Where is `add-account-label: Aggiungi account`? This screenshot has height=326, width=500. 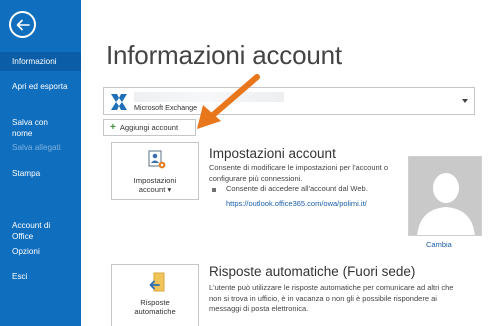
add-account-label: Aggiungi account is located at coordinates (149, 127).